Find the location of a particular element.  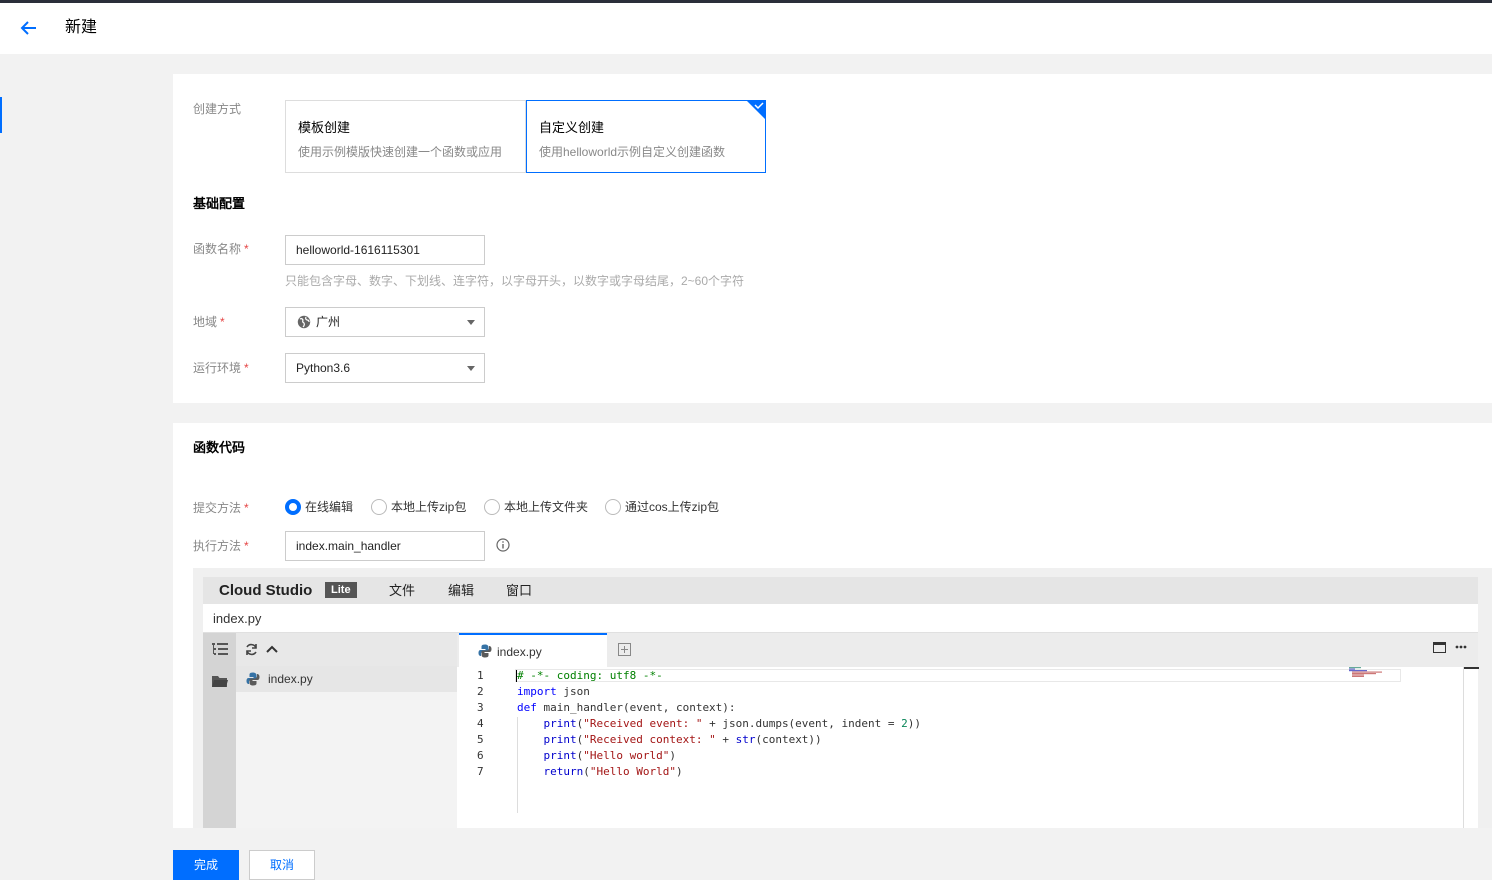

card-desc: 使用helloworld示例自定义创建函数 is located at coordinates (632, 152).